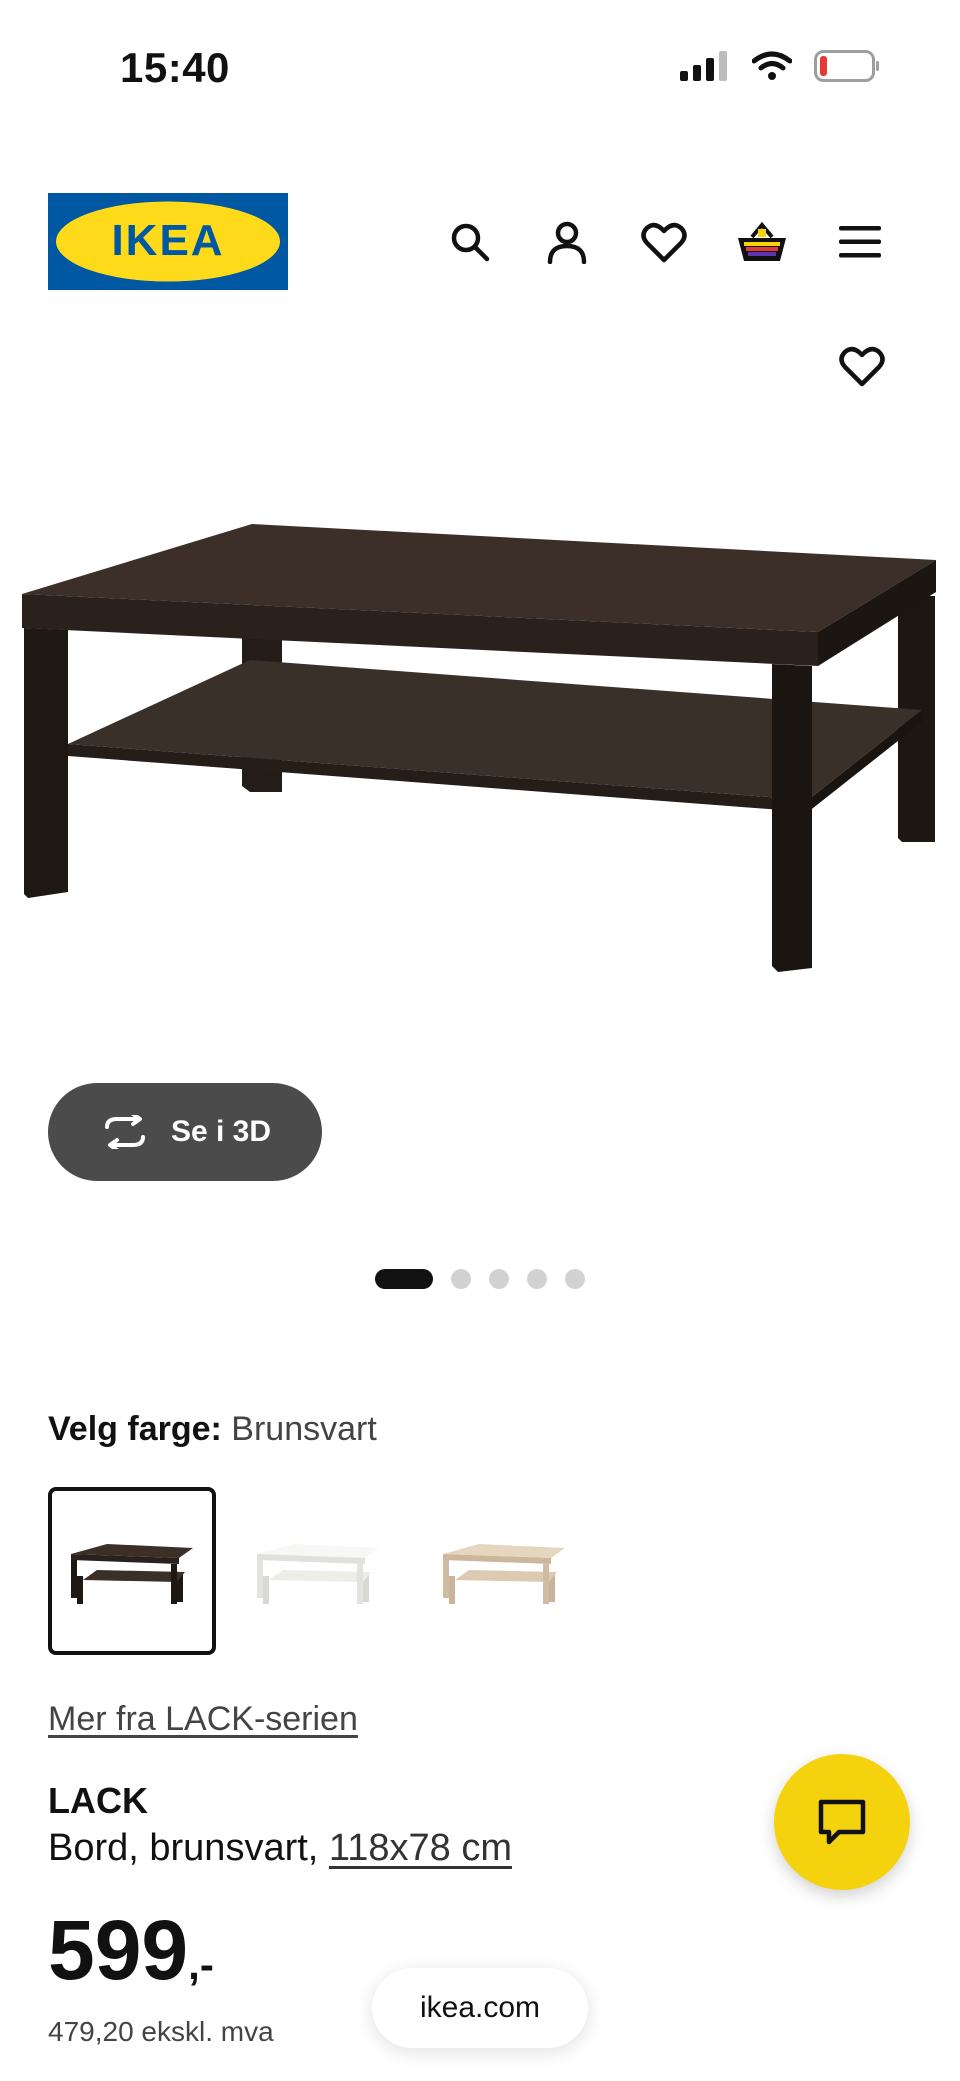 This screenshot has height=2081, width=960. What do you see at coordinates (175, 67) in the screenshot?
I see `status-time: 15:40` at bounding box center [175, 67].